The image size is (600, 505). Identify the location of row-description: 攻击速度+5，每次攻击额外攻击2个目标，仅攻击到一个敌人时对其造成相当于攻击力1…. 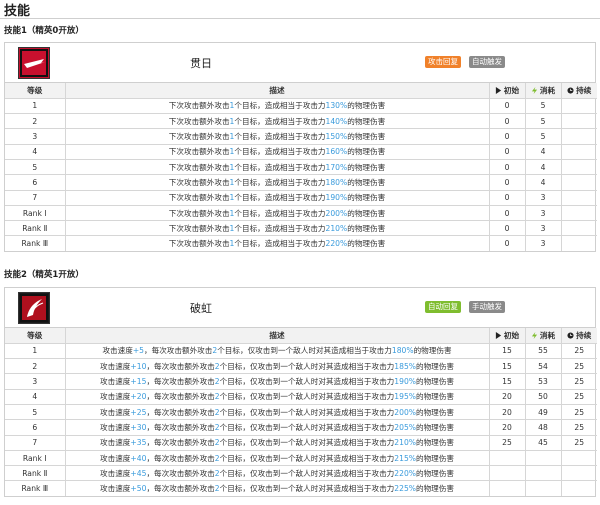
(277, 351).